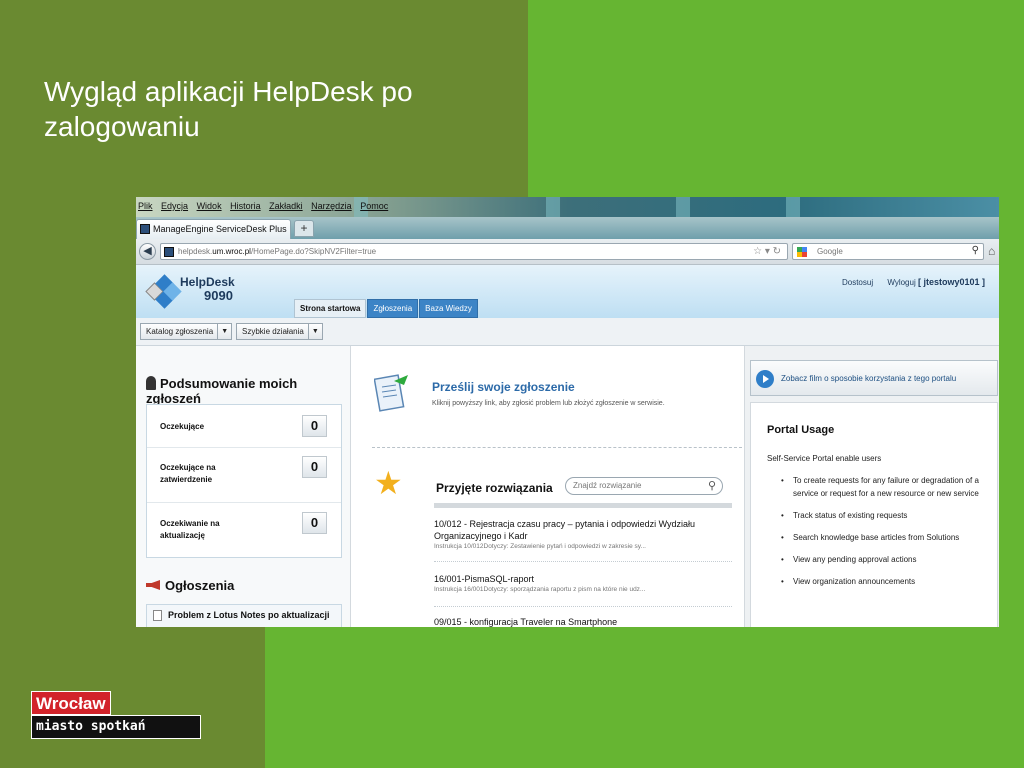 Image resolution: width=1024 pixels, height=768 pixels. Describe the element at coordinates (245, 206) in the screenshot. I see `menu-historia: Historia` at that location.